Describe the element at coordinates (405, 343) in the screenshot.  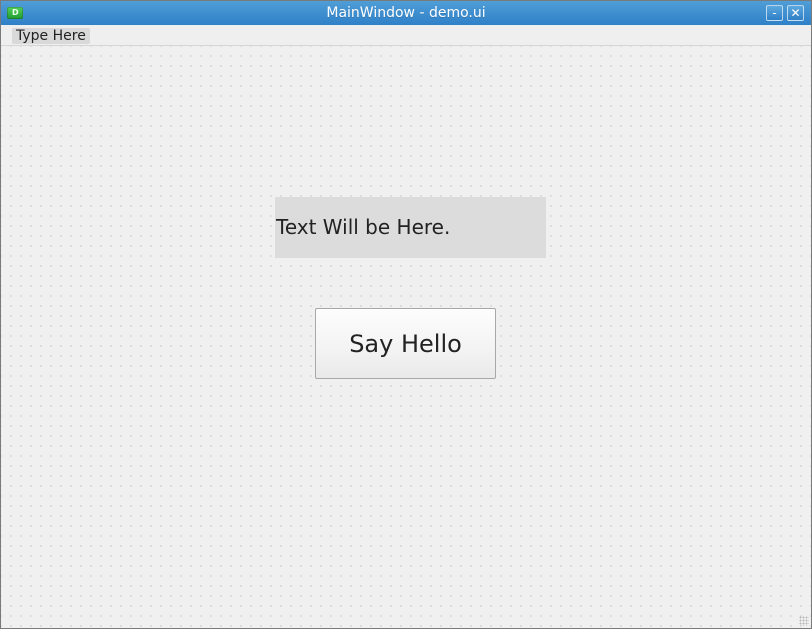
I see `say-hello-button: Say Hello` at that location.